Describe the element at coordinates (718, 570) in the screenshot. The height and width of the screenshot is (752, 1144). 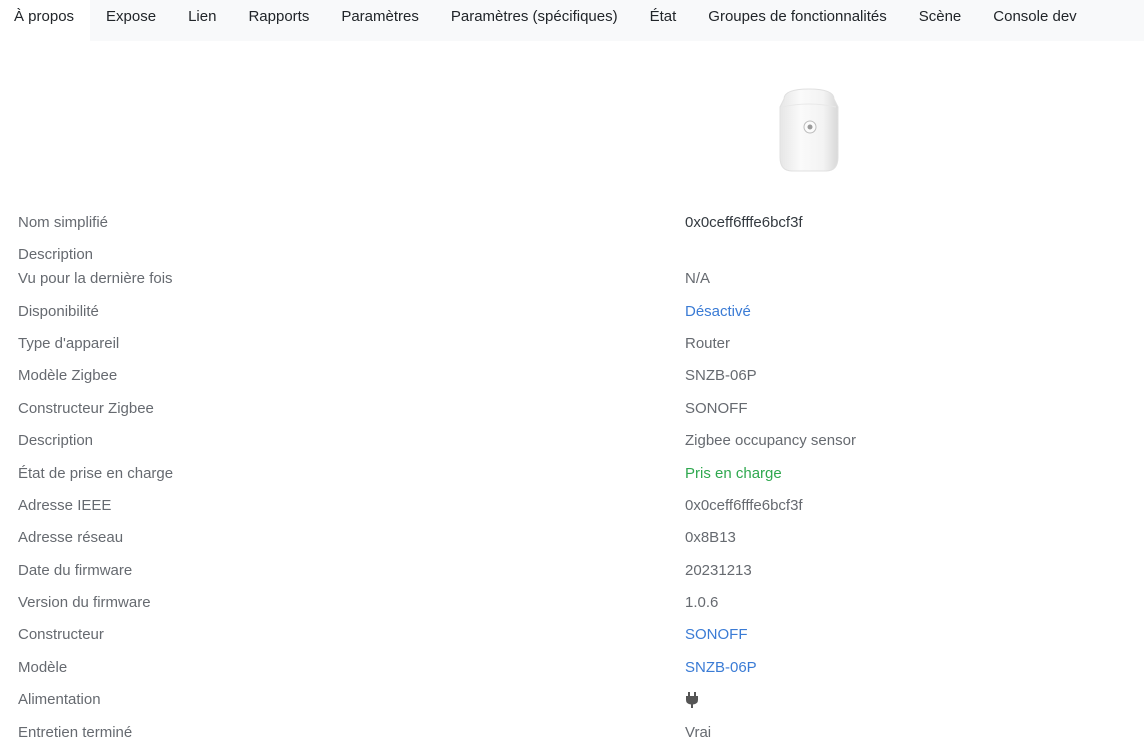
I see `info-value: 20231213` at that location.